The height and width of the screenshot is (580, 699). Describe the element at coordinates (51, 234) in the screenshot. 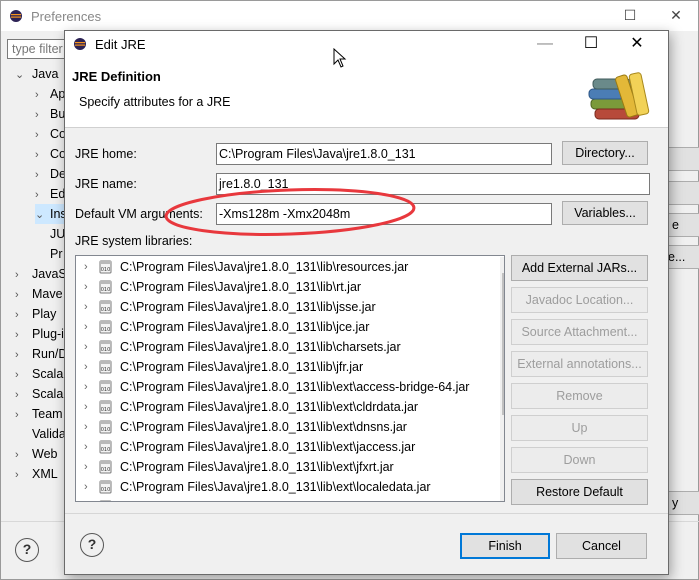

I see `tree-item: JU` at that location.